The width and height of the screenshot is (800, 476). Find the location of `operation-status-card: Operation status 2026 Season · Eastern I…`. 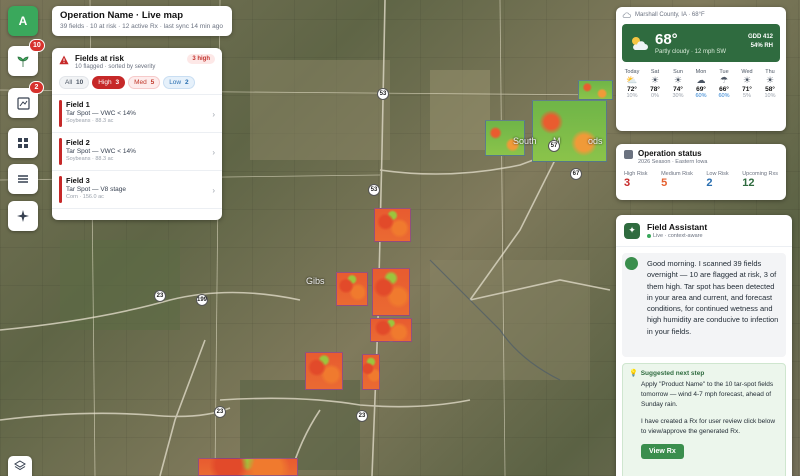

operation-status-card: Operation status 2026 Season · Eastern I… is located at coordinates (701, 172).